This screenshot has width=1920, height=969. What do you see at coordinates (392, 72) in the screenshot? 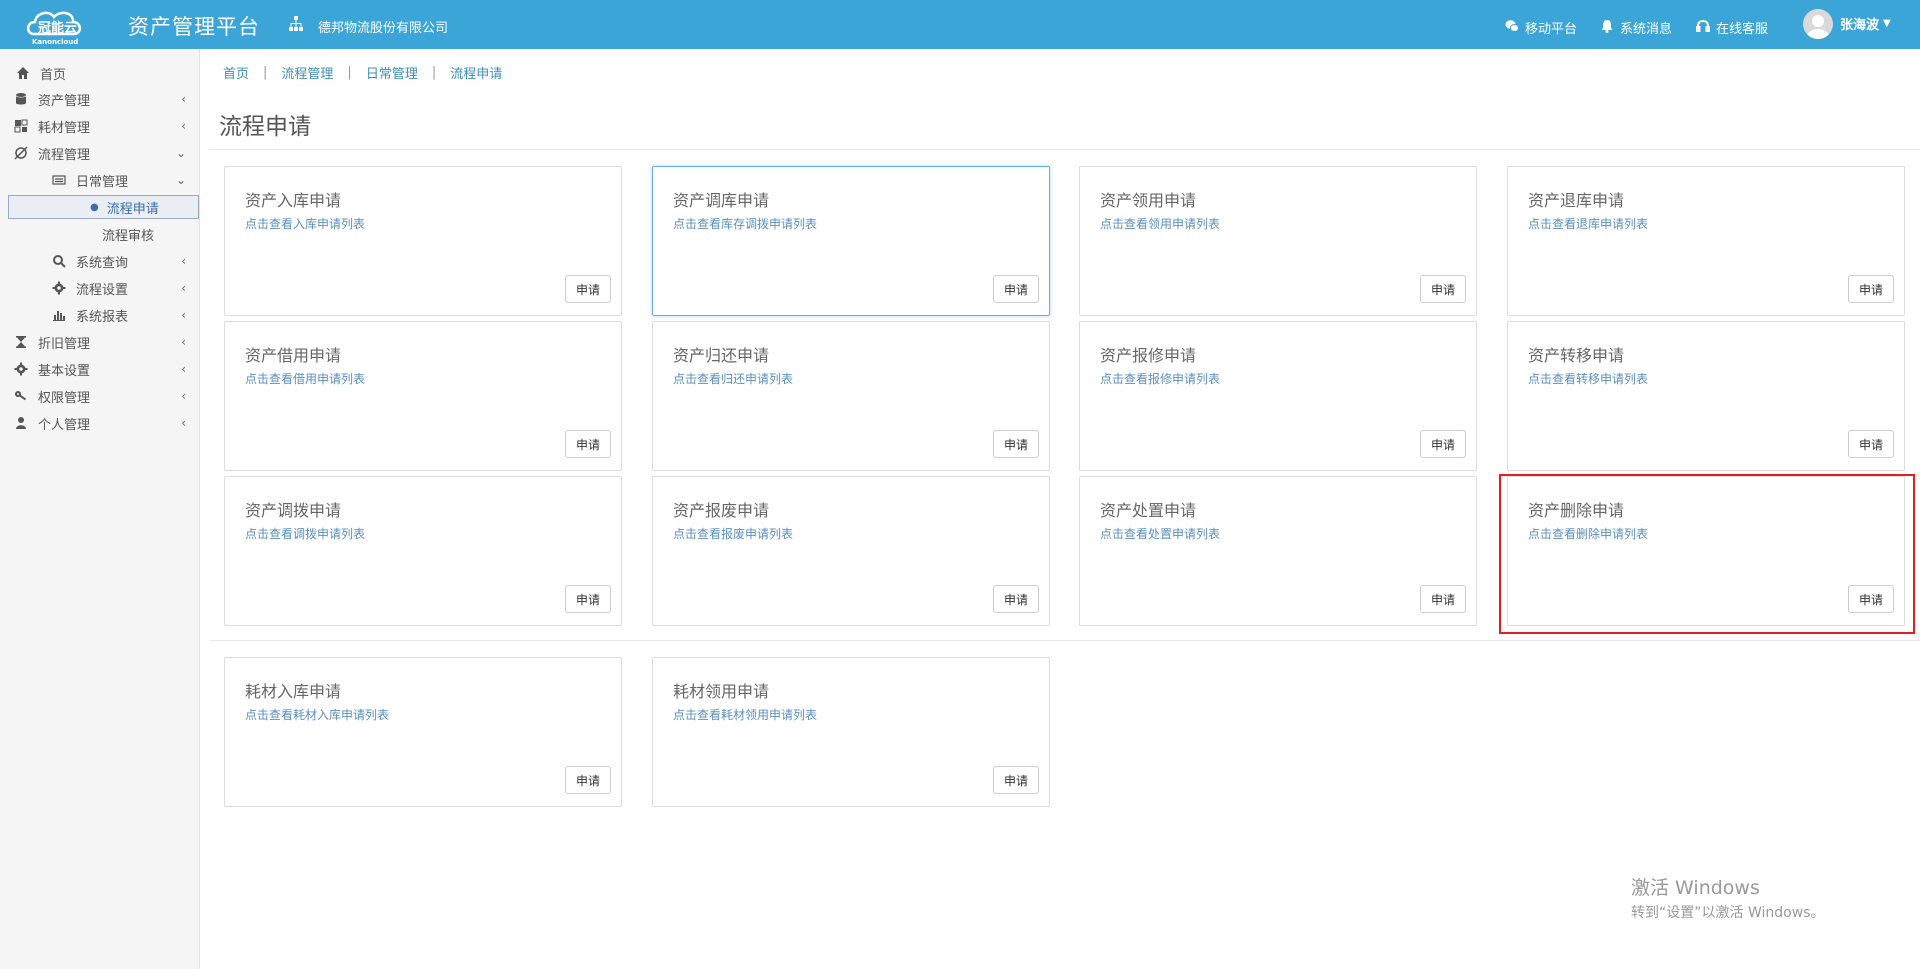
I see `breadcrumb-daily-management: 日常管理` at bounding box center [392, 72].